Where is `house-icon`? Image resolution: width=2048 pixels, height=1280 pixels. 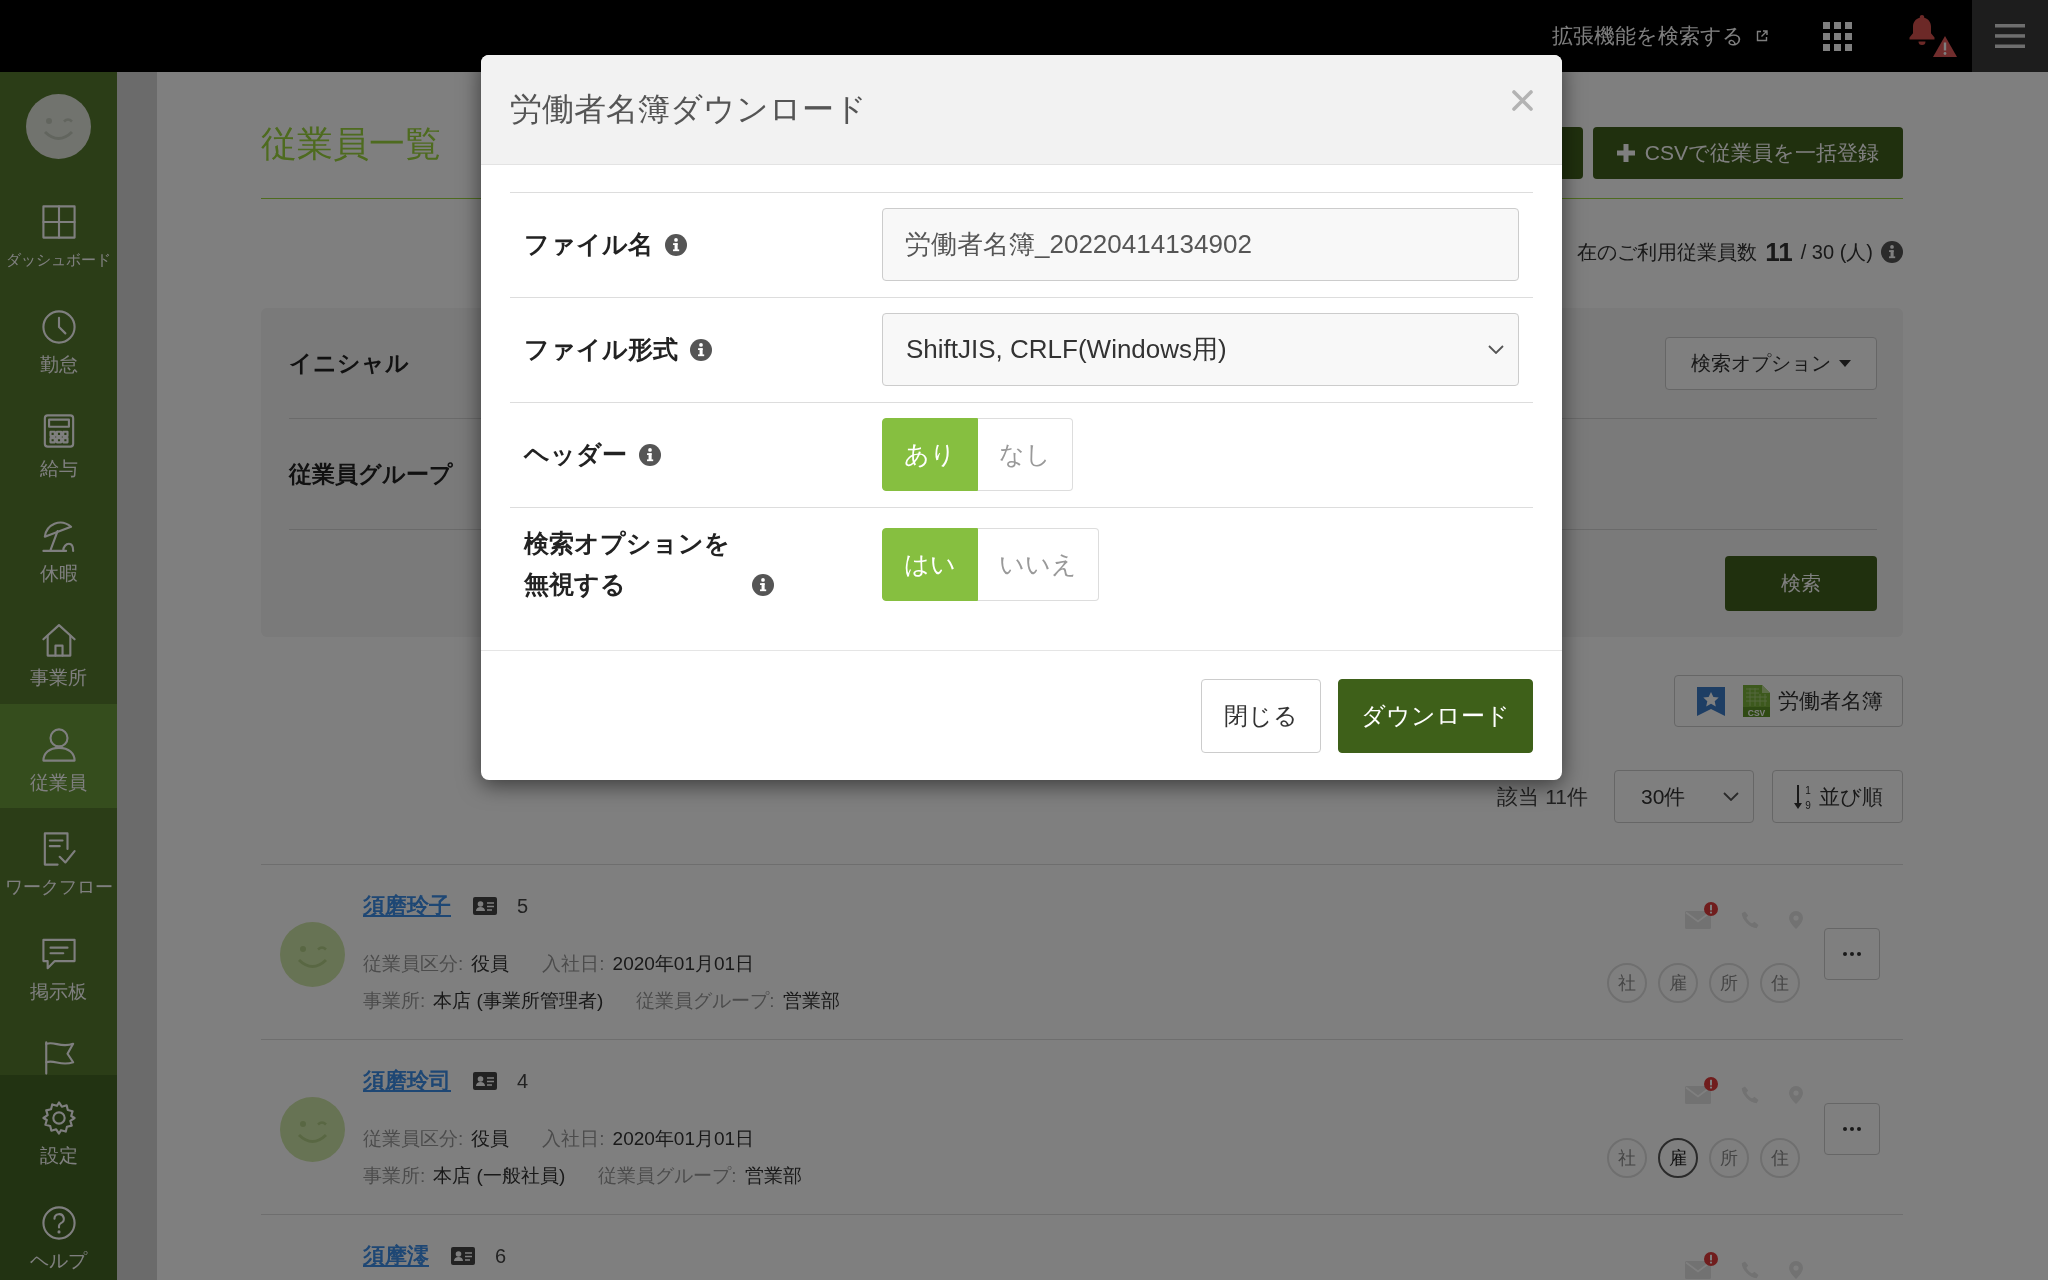
house-icon is located at coordinates (58, 640).